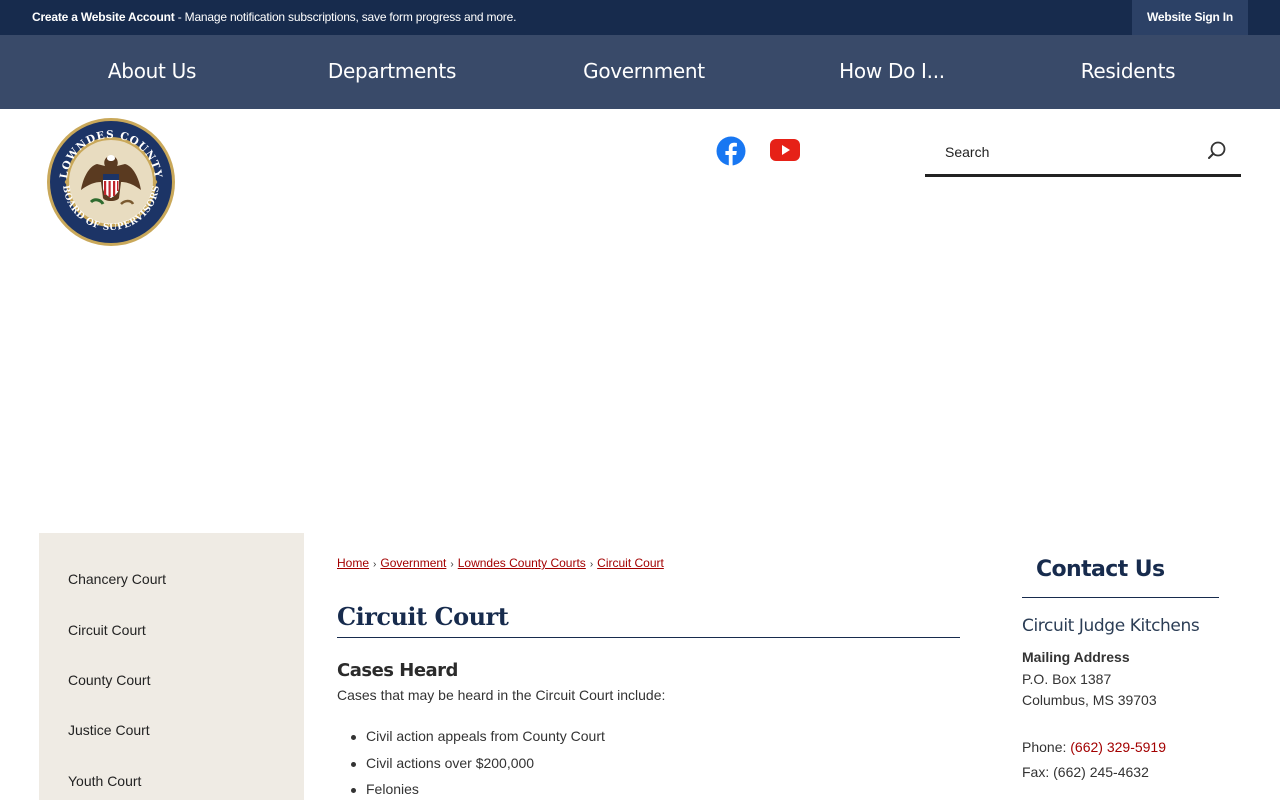  I want to click on seal-graphic: LOWNDES COUNTY BOARD OF SUPERVISORS, so click(111, 182).